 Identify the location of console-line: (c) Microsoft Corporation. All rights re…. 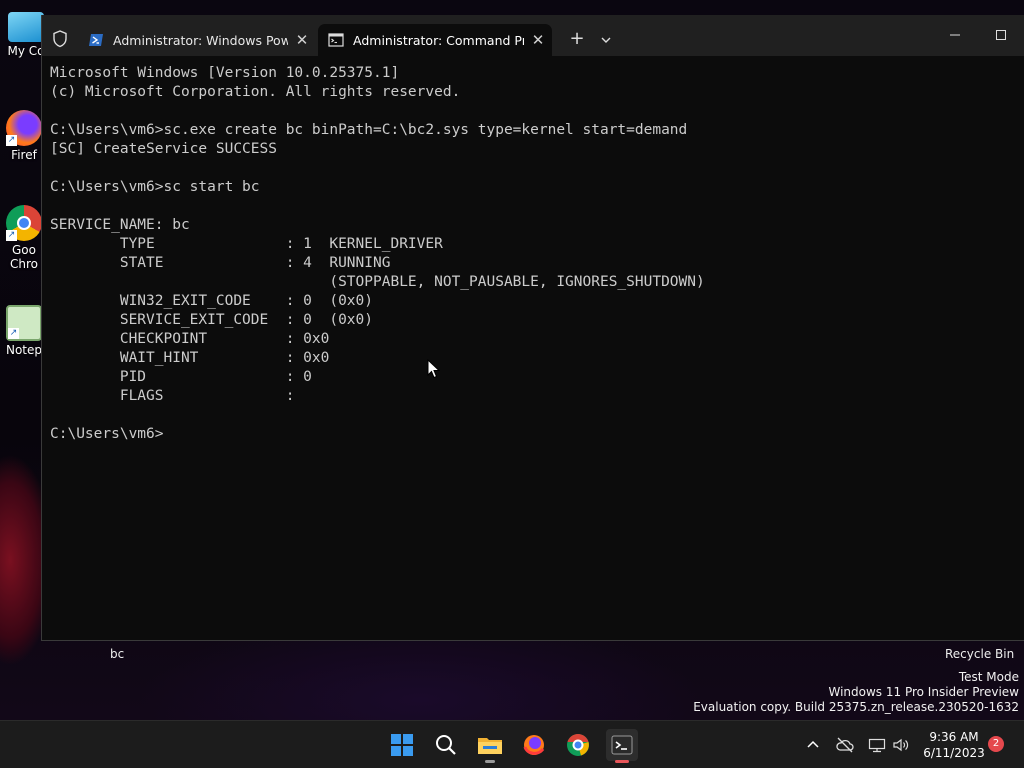
(255, 92).